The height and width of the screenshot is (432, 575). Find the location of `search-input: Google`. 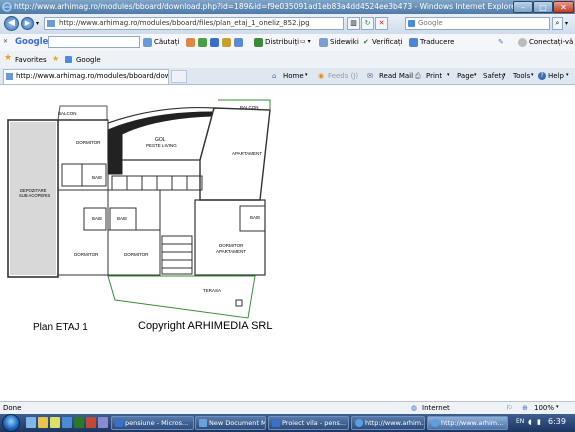

search-input: Google is located at coordinates (477, 23).